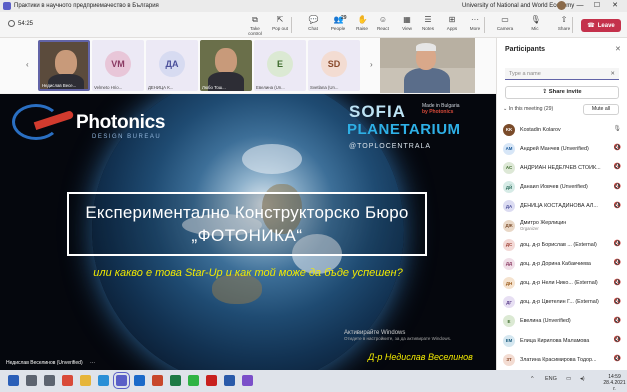 This screenshot has height=392, width=627. What do you see at coordinates (551, 379) in the screenshot?
I see `lang-indicator: ENG` at bounding box center [551, 379].